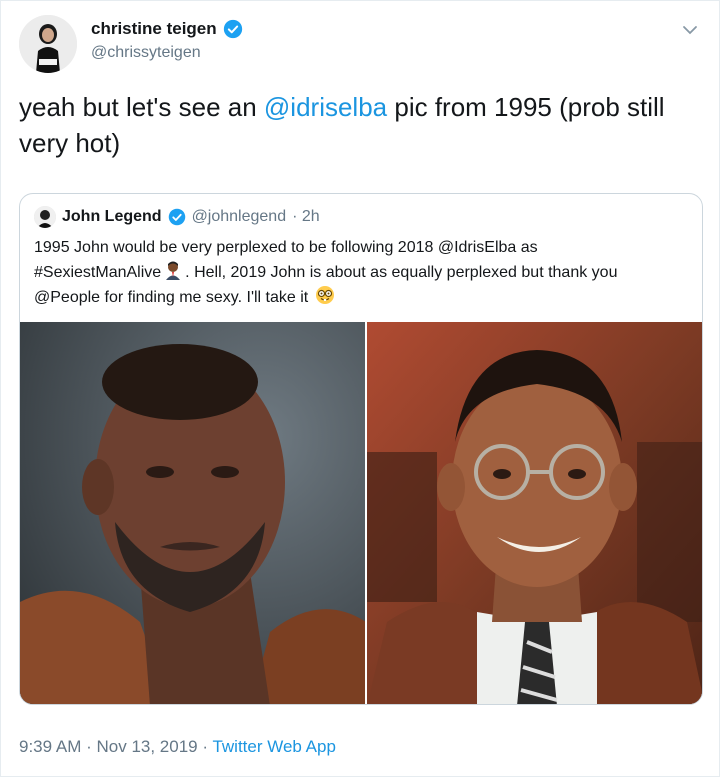 This screenshot has height=777, width=720. Describe the element at coordinates (154, 29) in the screenshot. I see `author-name-text: christine teigen` at that location.